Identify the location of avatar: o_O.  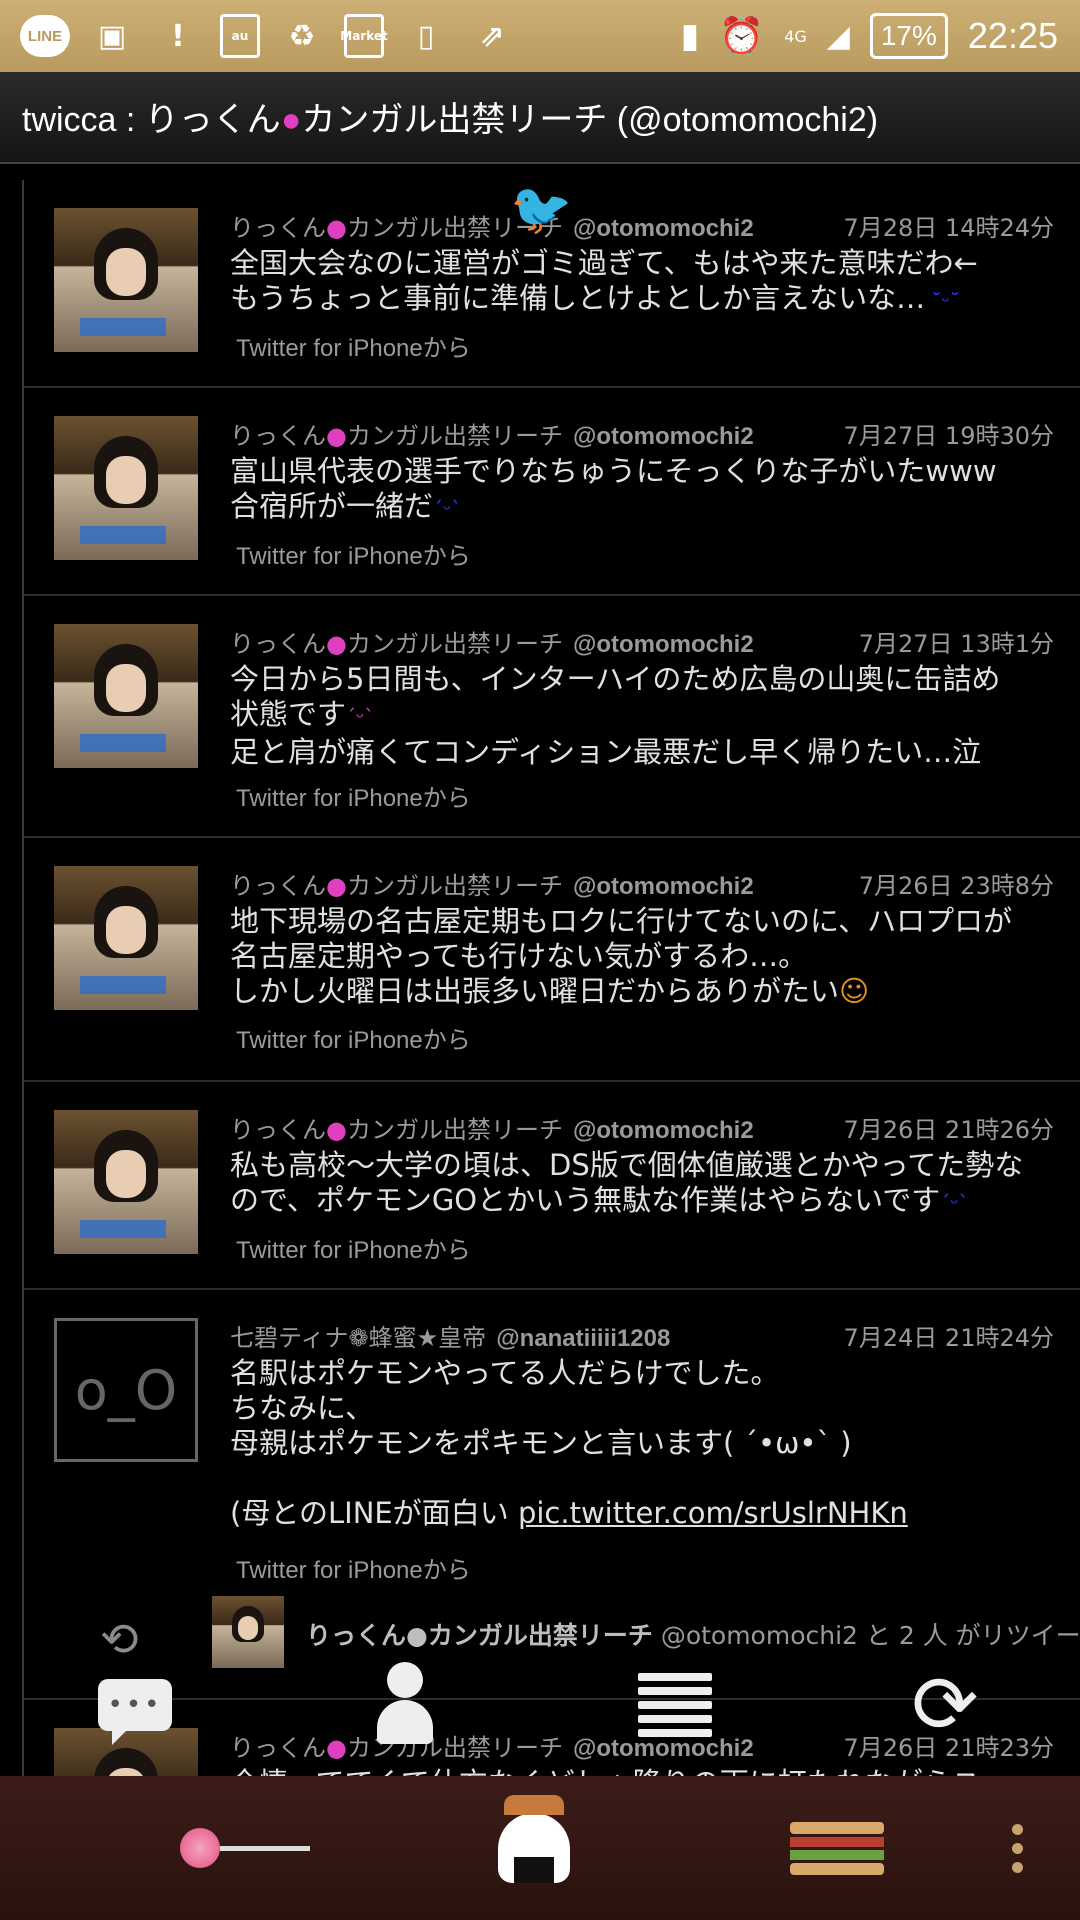
(126, 1390).